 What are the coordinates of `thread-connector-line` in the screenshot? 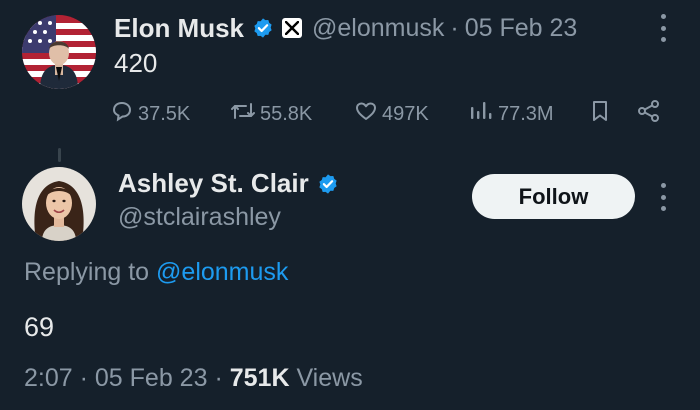 It's located at (59, 155).